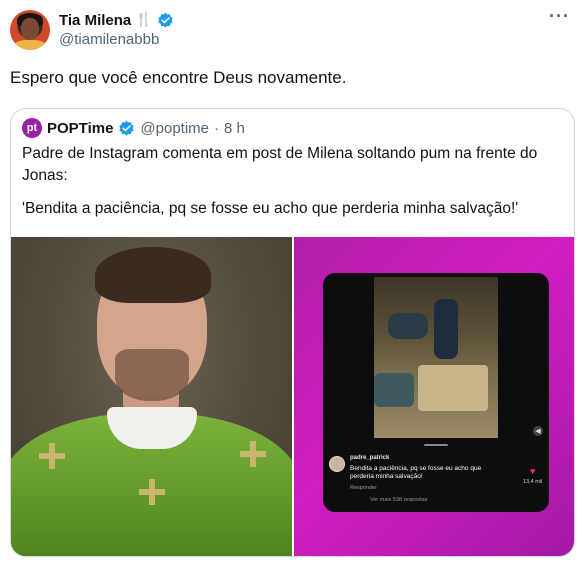 The image size is (584, 565). I want to click on reply-label: Responder, so click(363, 488).